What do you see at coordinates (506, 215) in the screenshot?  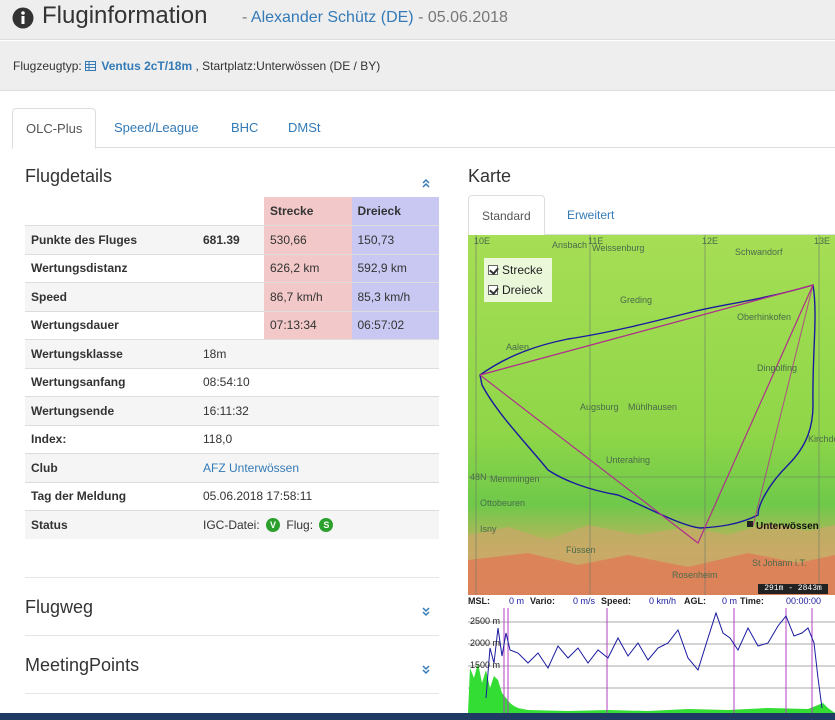 I see `tab-standard: Standard` at bounding box center [506, 215].